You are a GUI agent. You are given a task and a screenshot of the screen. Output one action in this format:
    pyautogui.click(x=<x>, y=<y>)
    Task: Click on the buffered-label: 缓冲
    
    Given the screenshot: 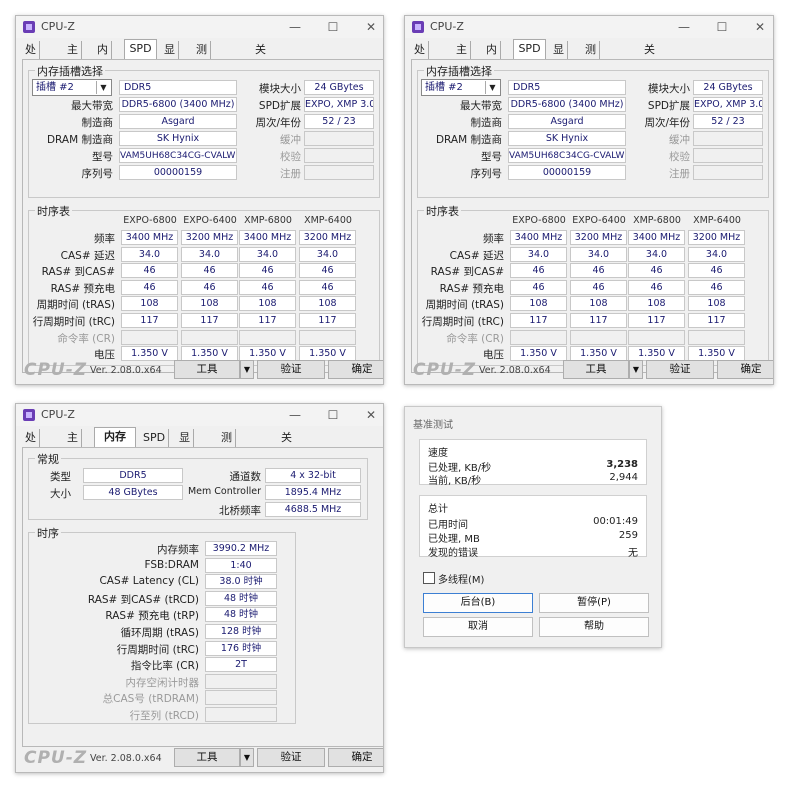 What is the action you would take?
    pyautogui.click(x=290, y=140)
    